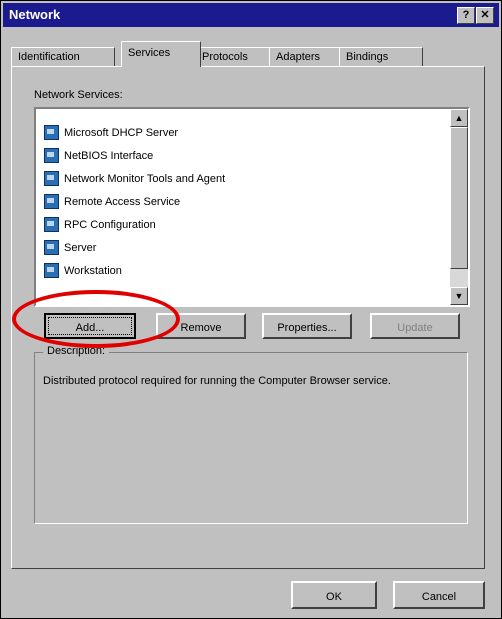 The width and height of the screenshot is (502, 619). I want to click on list-item: Server, so click(244, 247).